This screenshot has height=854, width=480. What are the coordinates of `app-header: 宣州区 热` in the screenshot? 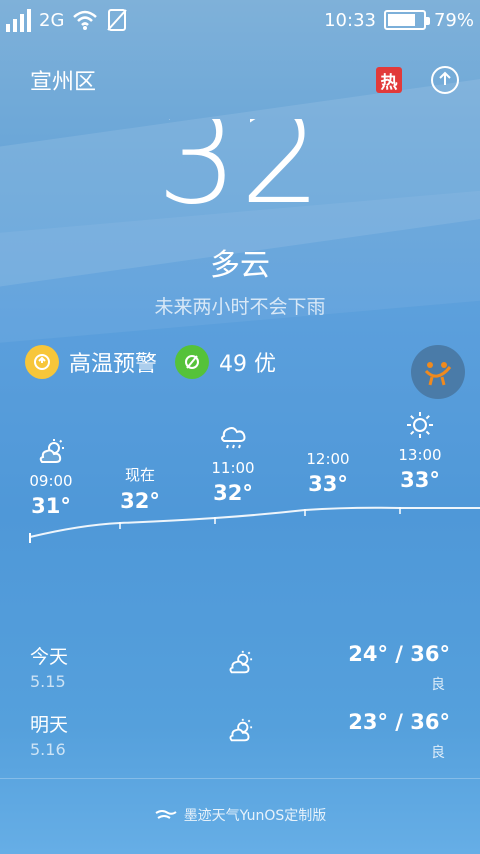 It's located at (245, 80).